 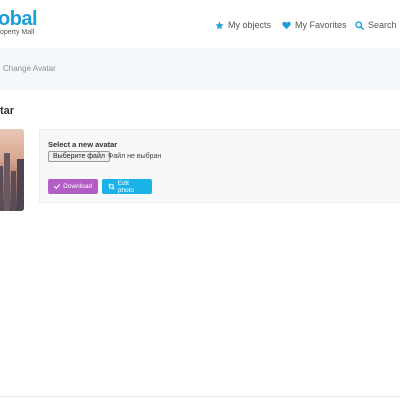 I want to click on nav-my-objects: My objects, so click(x=243, y=25).